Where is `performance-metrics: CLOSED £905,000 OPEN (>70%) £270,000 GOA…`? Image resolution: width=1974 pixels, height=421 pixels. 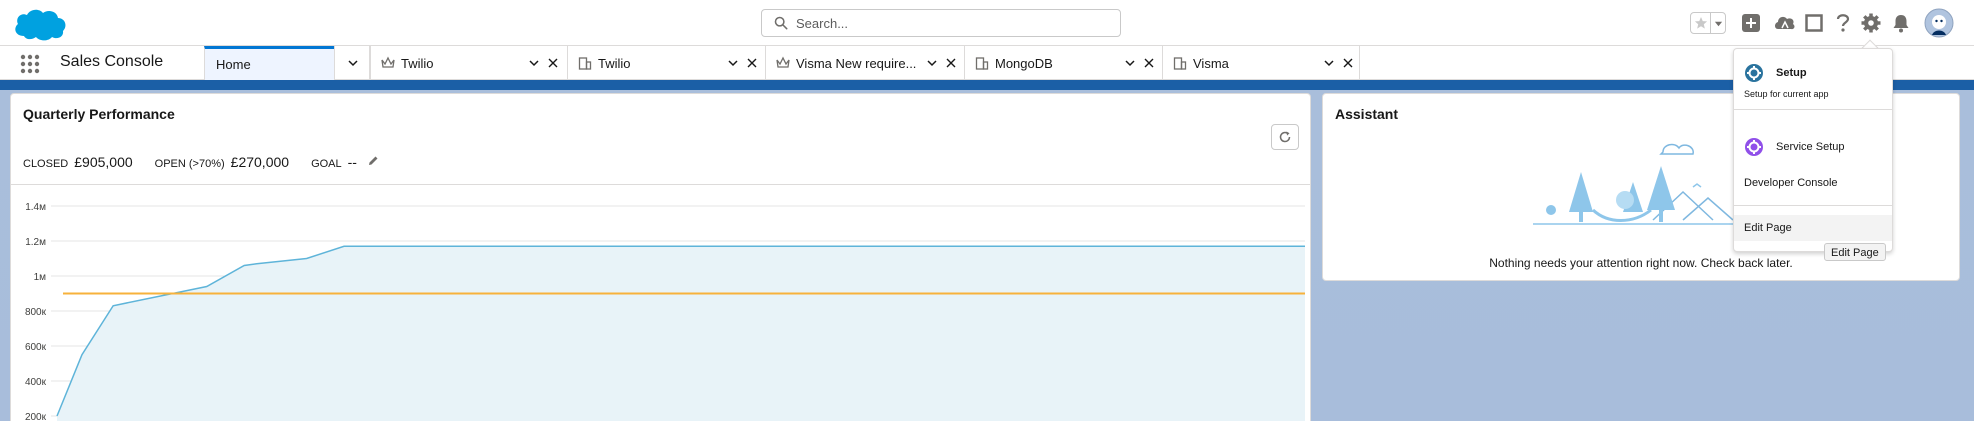 performance-metrics: CLOSED £905,000 OPEN (>70%) £270,000 GOA… is located at coordinates (201, 162).